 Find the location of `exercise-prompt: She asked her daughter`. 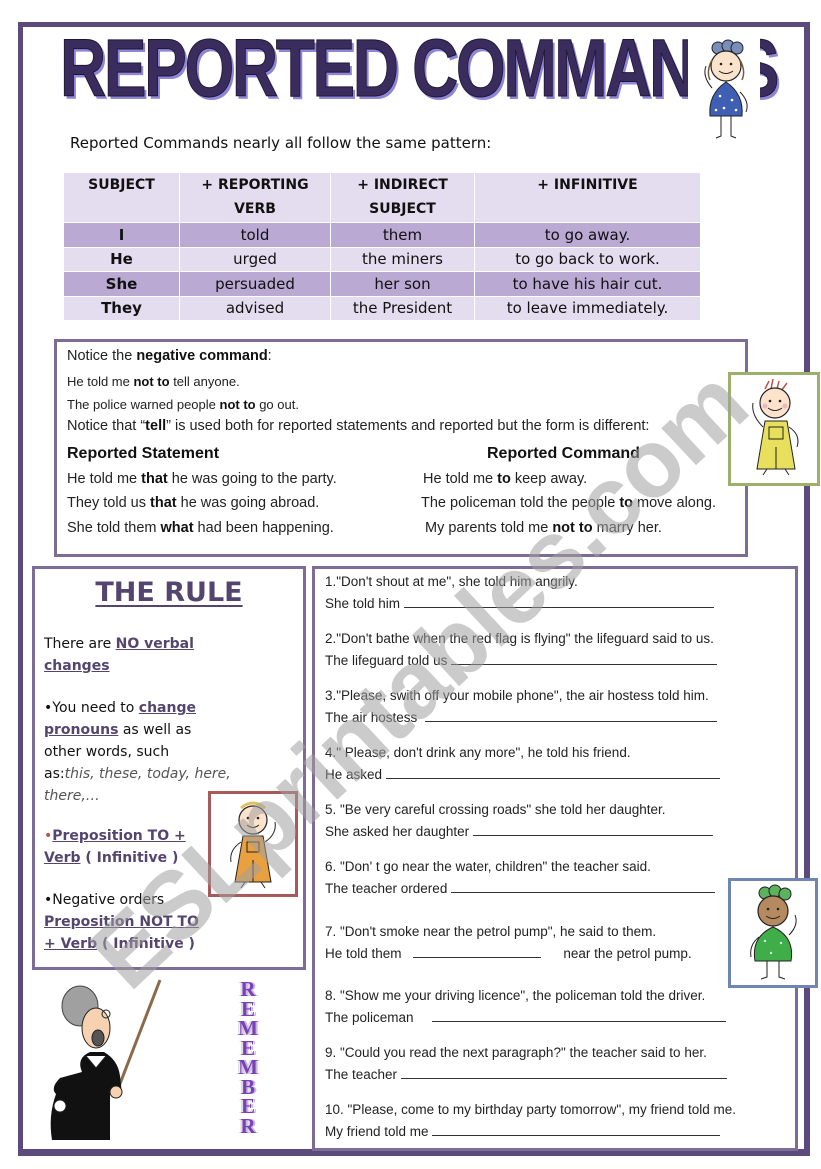

exercise-prompt: She asked her daughter is located at coordinates (397, 831).